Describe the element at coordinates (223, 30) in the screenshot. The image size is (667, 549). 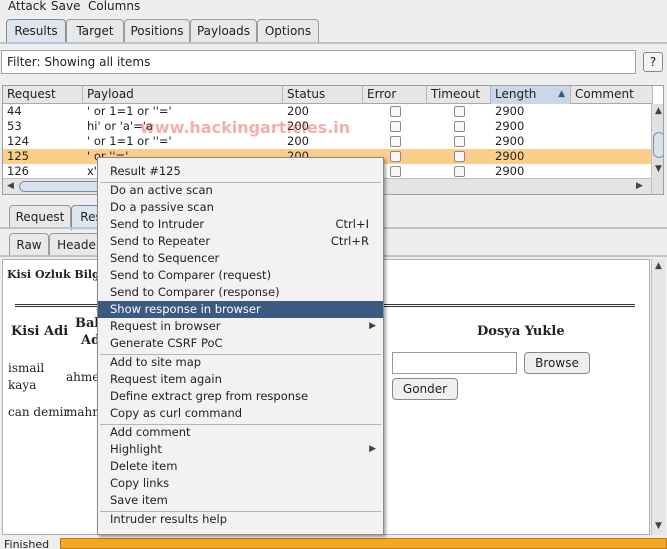
I see `tab-payloads: Payloads` at that location.